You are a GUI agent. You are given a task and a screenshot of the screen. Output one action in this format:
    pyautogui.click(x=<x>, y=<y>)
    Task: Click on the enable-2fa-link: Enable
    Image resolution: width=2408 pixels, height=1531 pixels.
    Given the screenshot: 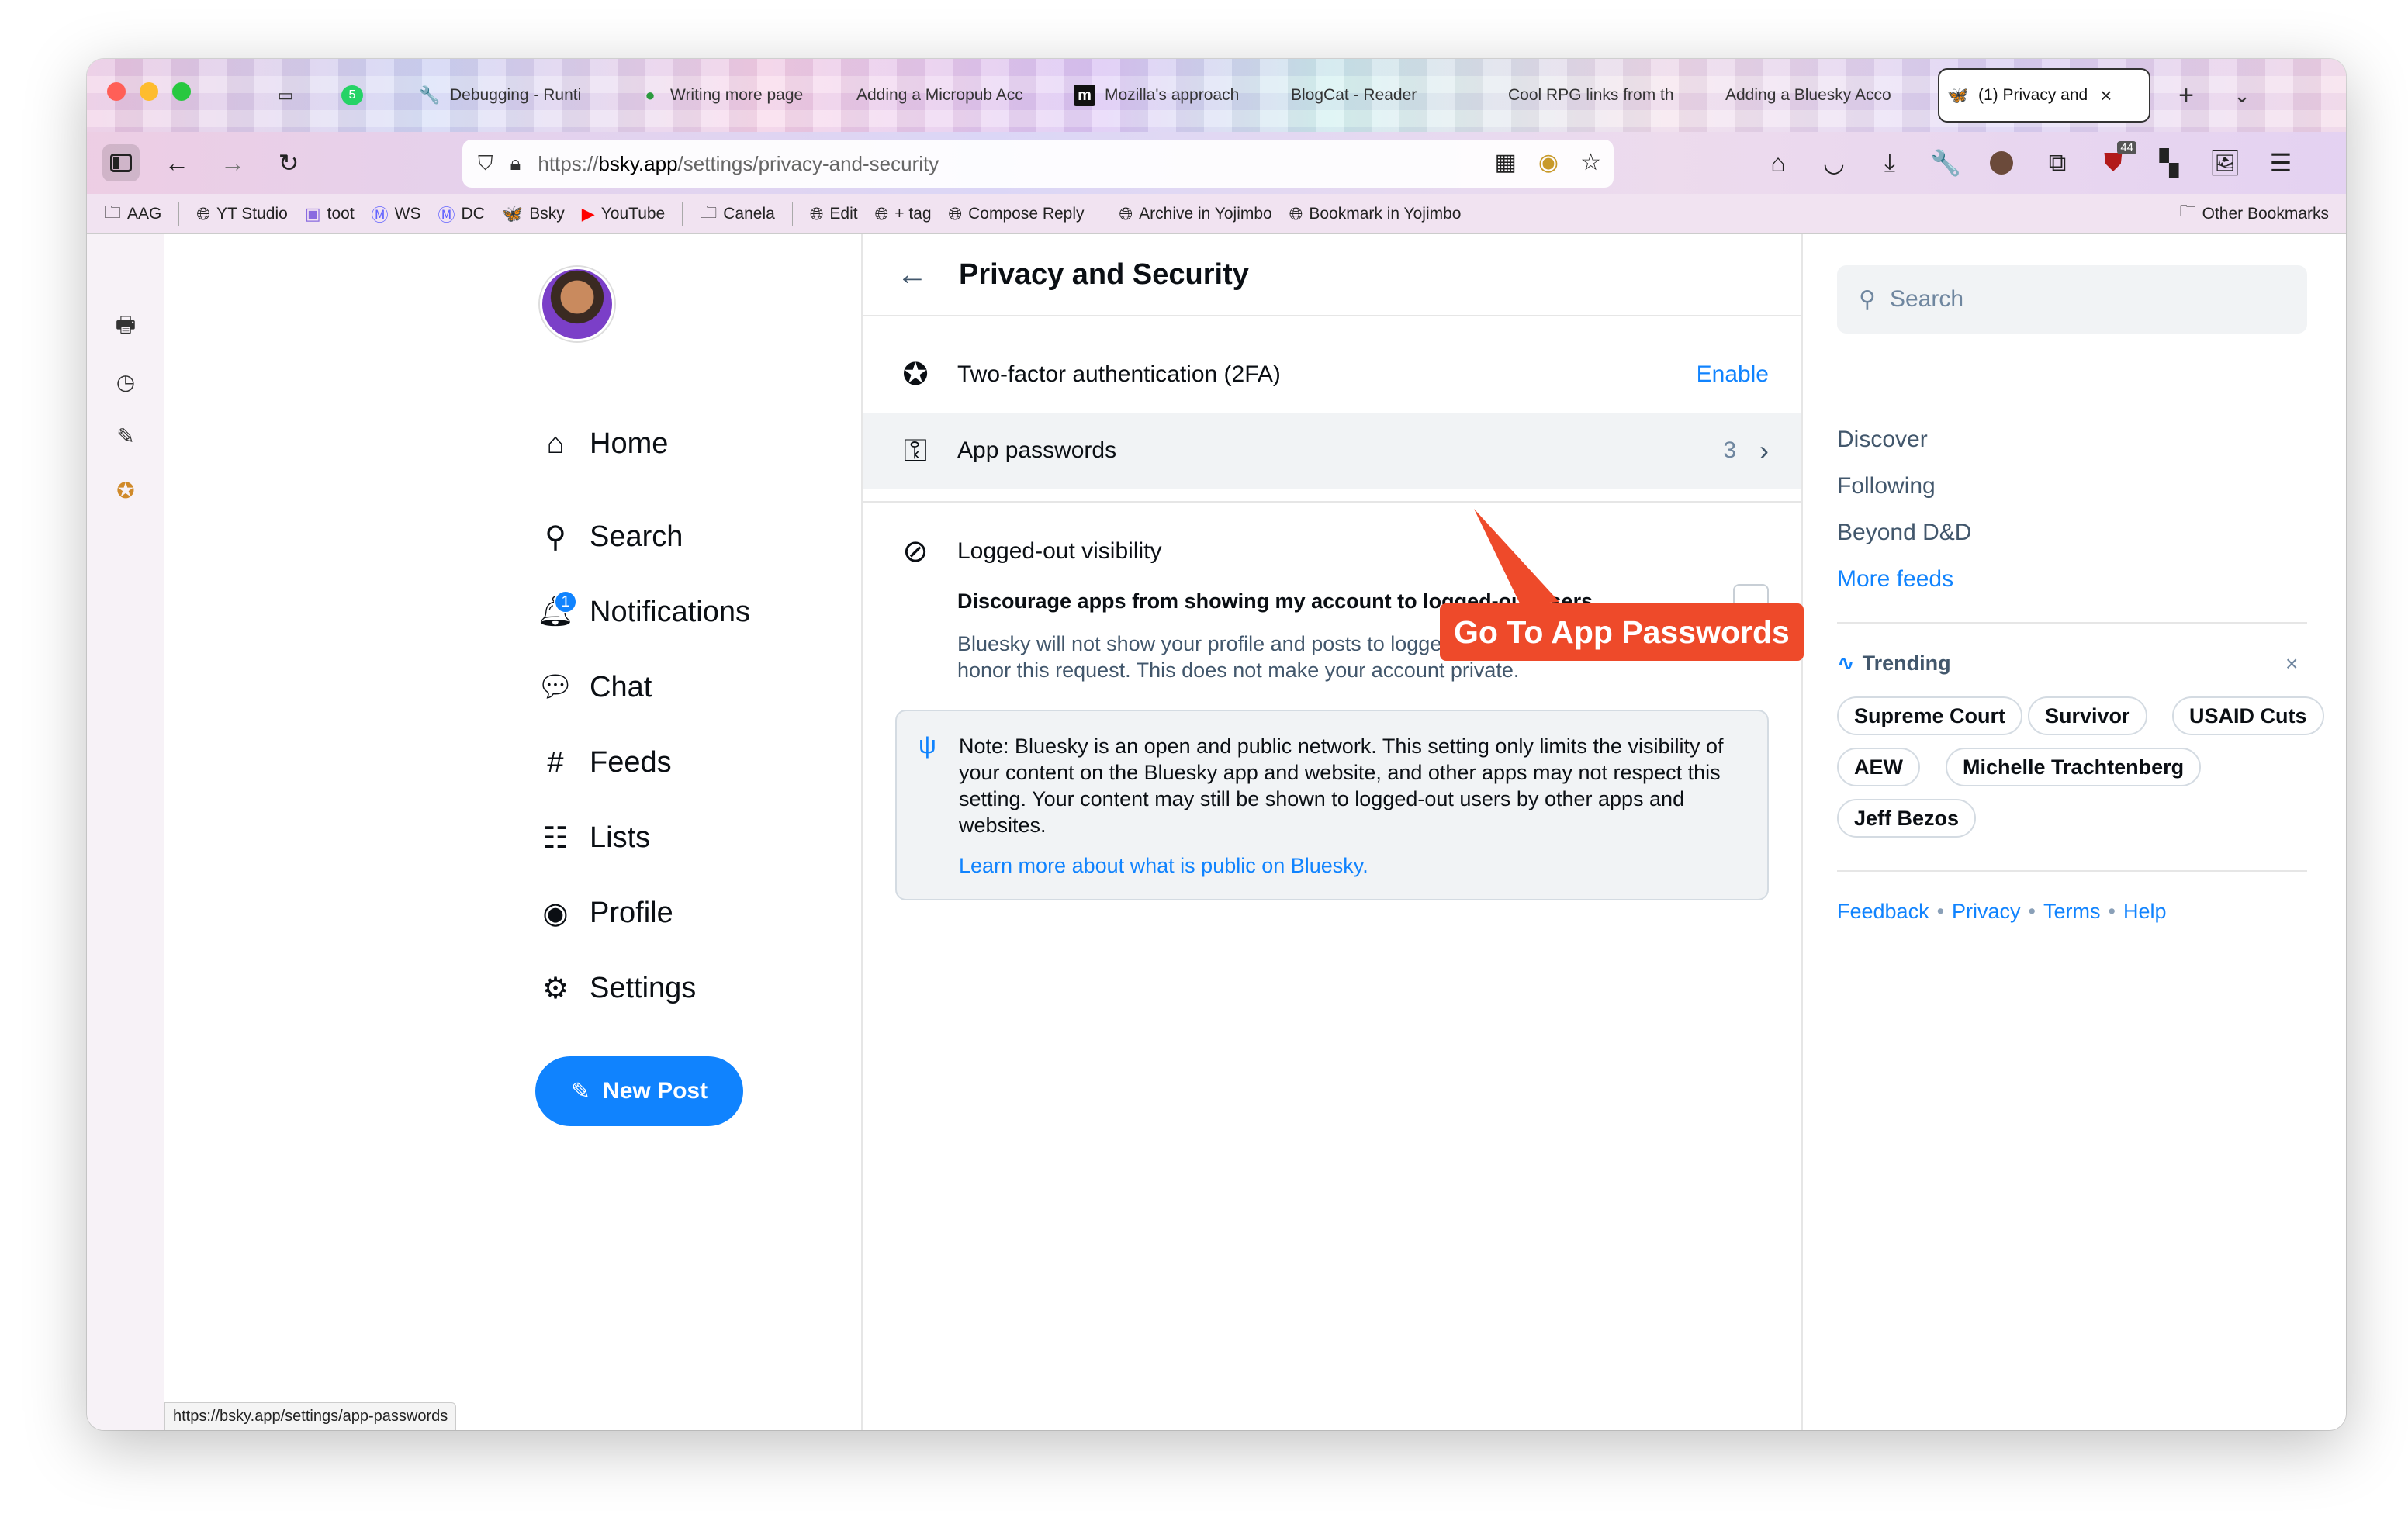 What is the action you would take?
    pyautogui.click(x=1733, y=374)
    